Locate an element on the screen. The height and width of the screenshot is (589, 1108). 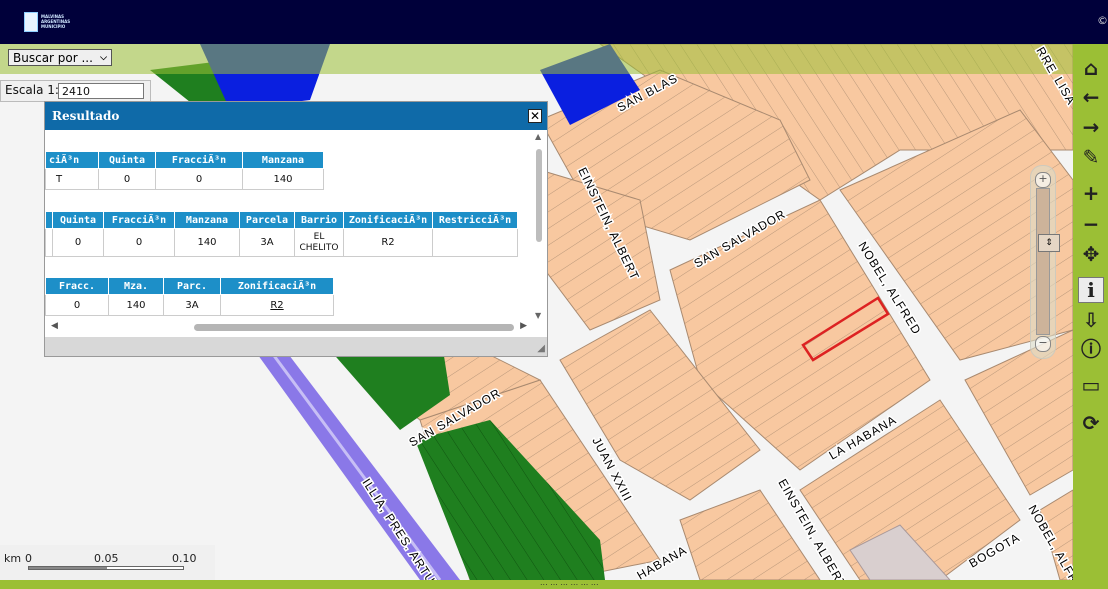
vertical-scrollbar: ▲ ▼ is located at coordinates (540, 226).